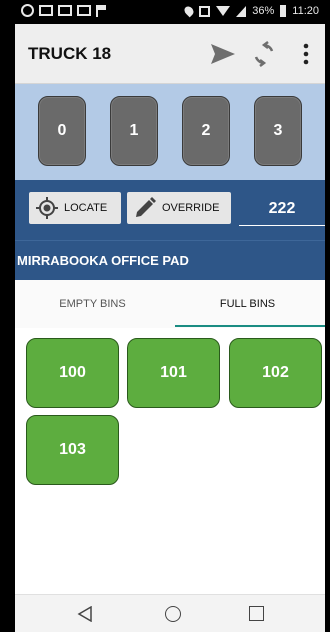 The width and height of the screenshot is (330, 632). I want to click on locate-button: LOCATE, so click(75, 208).